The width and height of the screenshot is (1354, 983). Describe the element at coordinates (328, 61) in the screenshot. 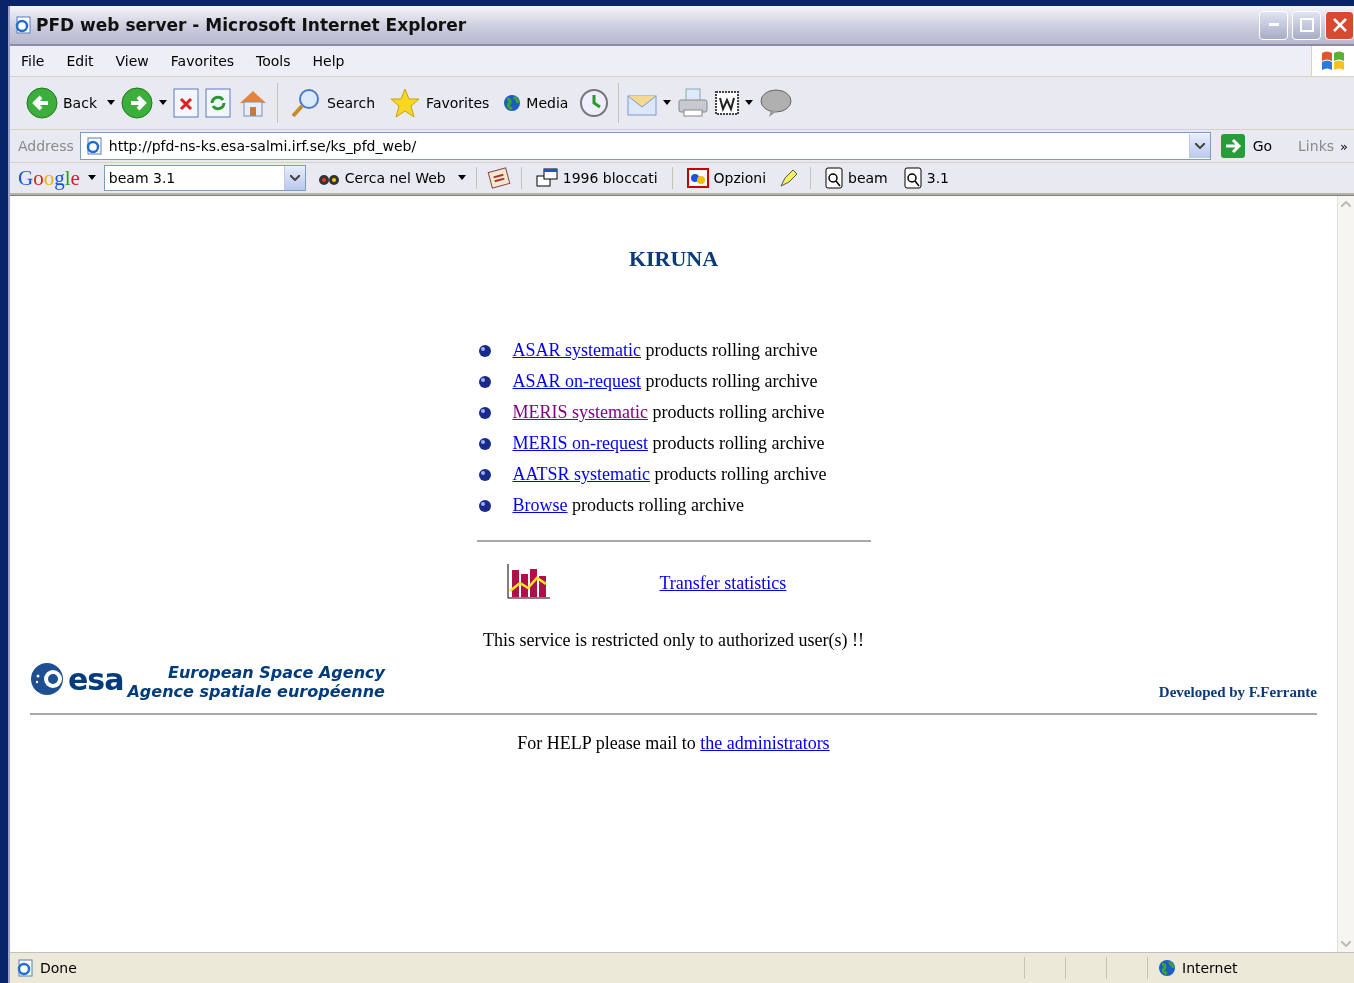

I see `menu-item: Help` at that location.